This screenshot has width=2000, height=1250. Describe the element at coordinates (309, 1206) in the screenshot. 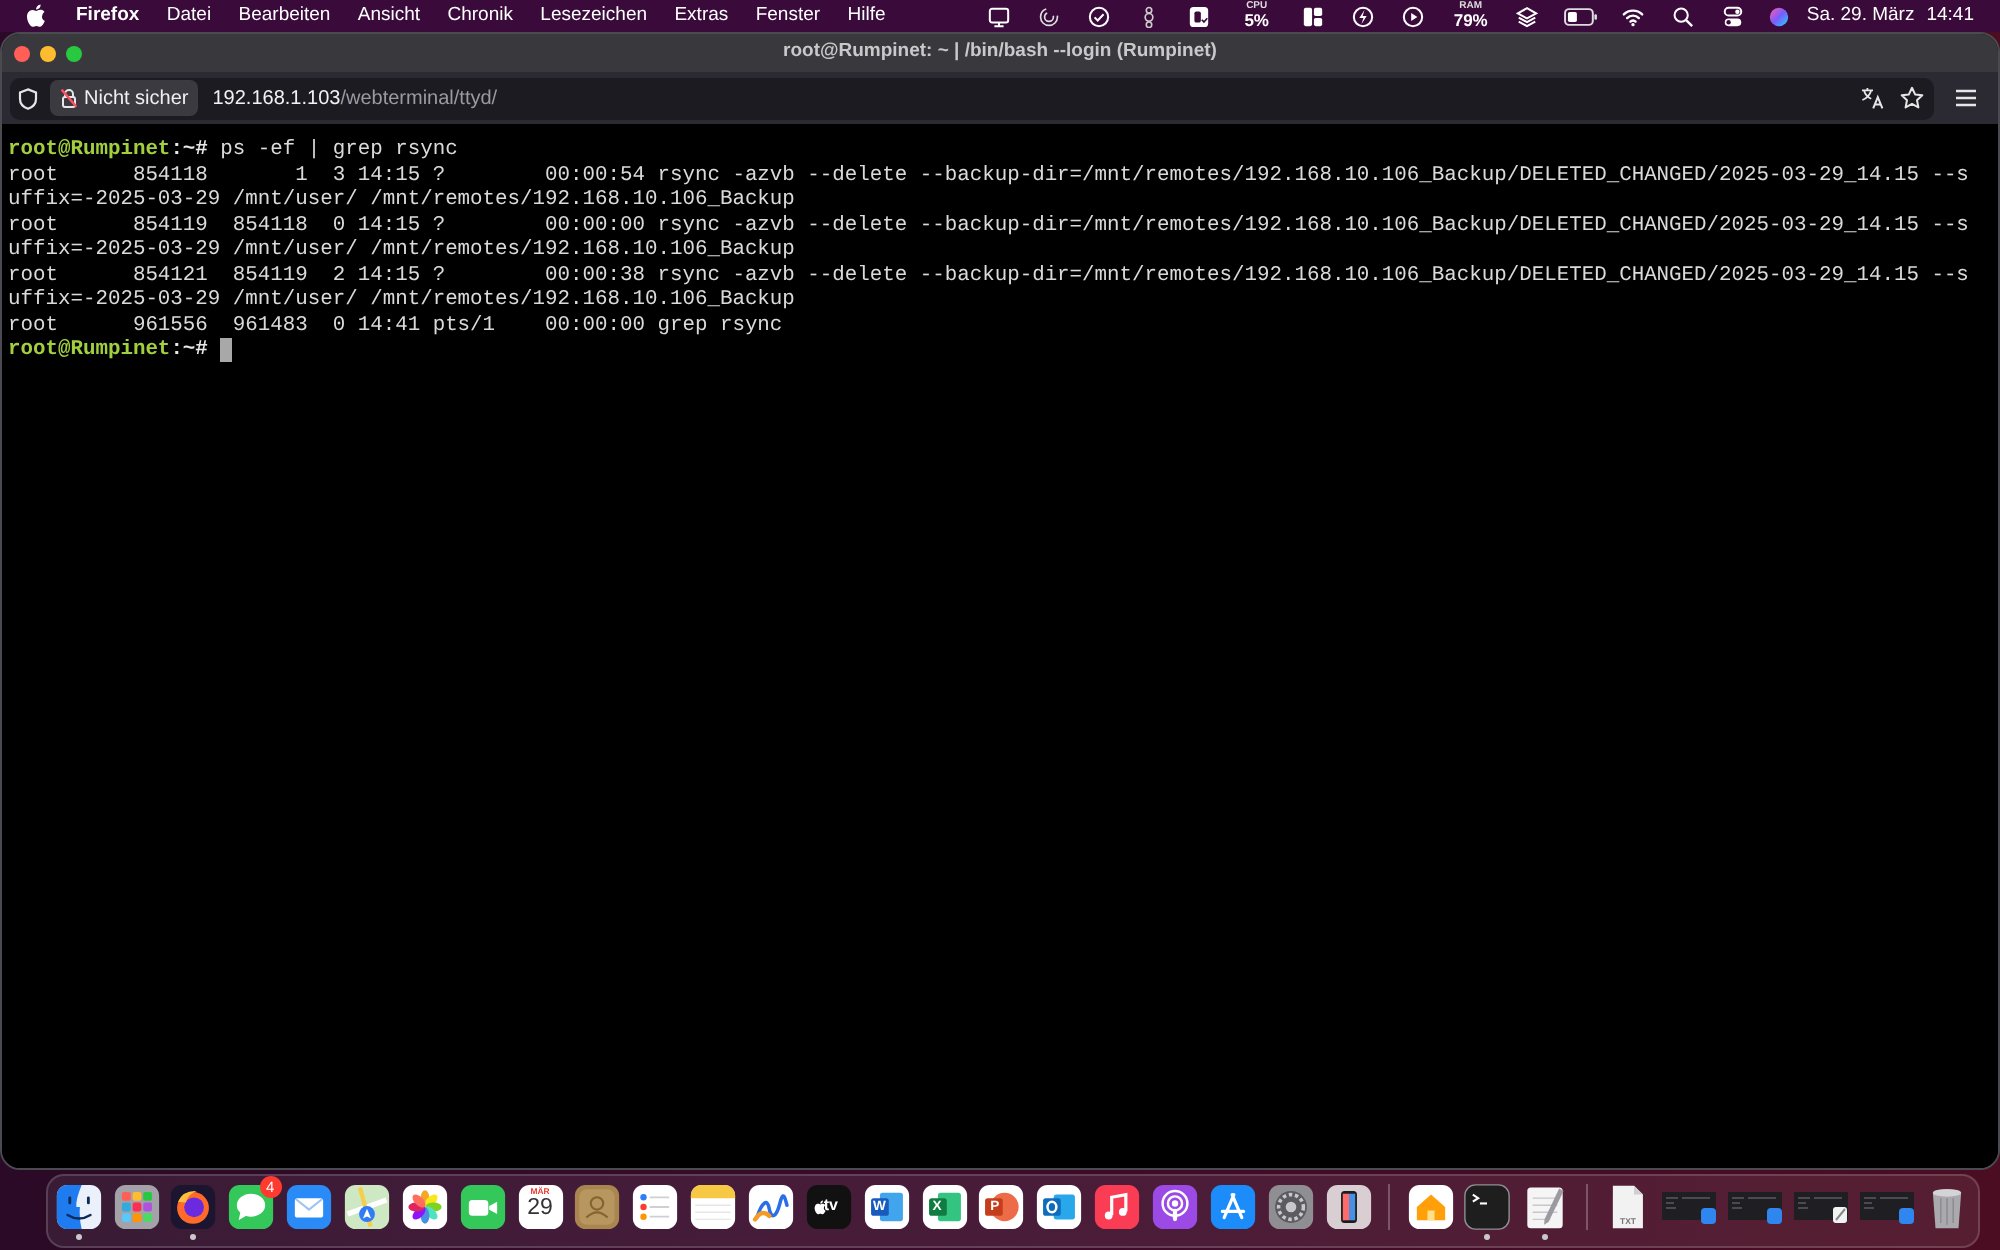

I see `envelope-icon` at that location.